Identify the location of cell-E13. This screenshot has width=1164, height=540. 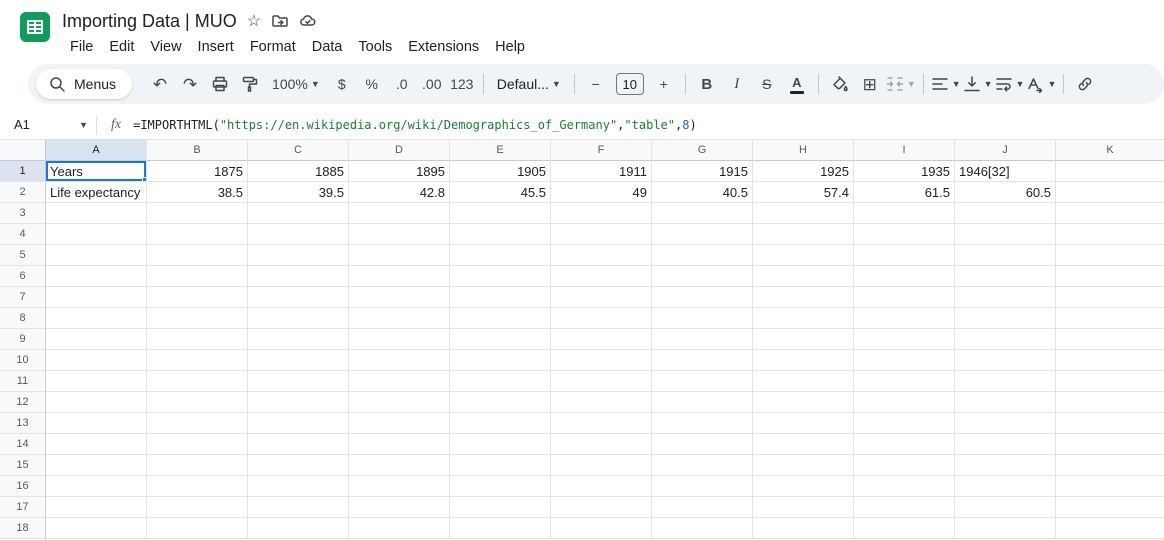
(500, 423).